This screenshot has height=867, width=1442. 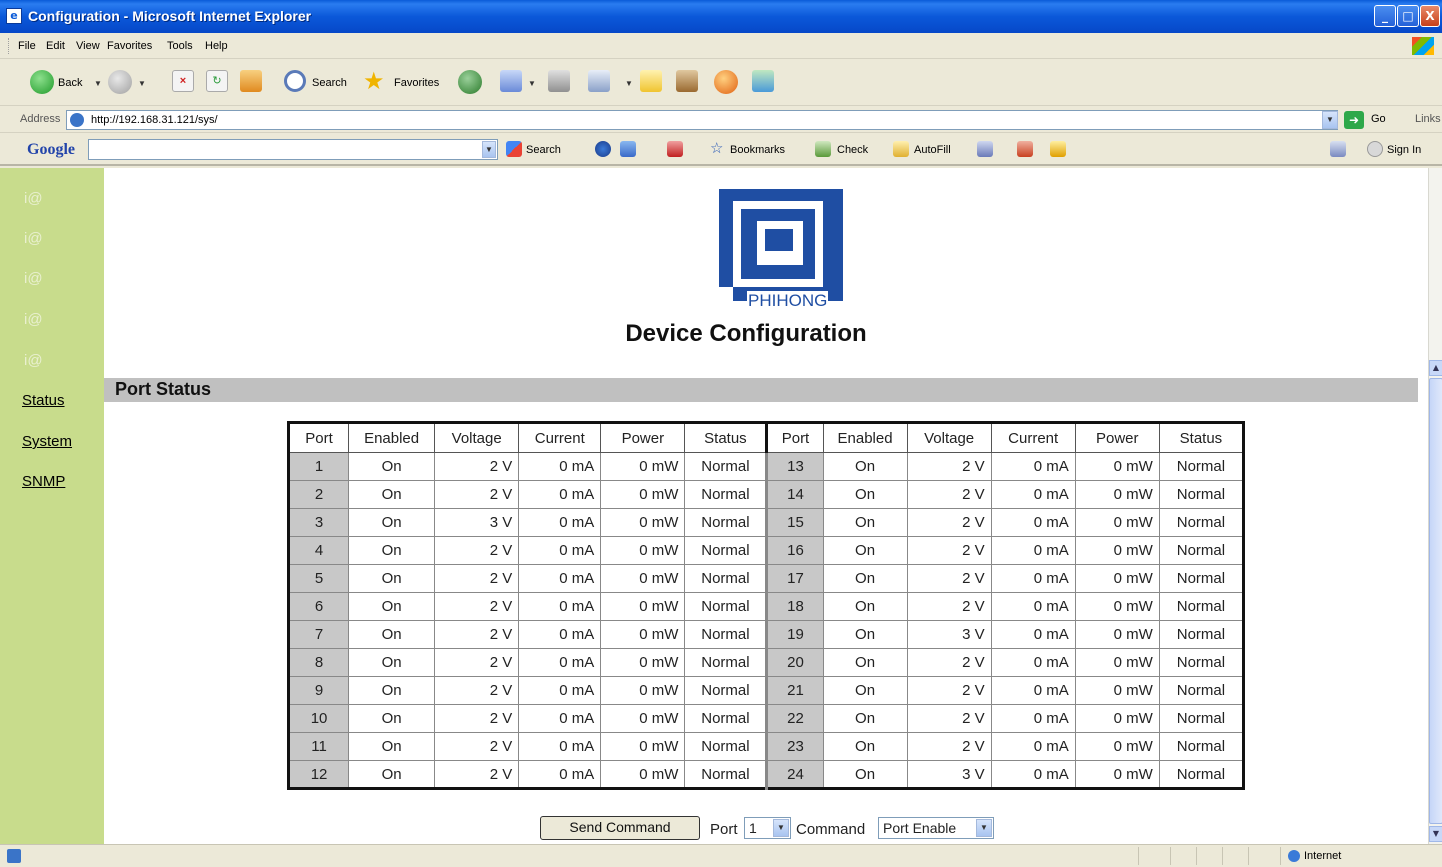 I want to click on google-logo: Google, so click(x=51, y=150).